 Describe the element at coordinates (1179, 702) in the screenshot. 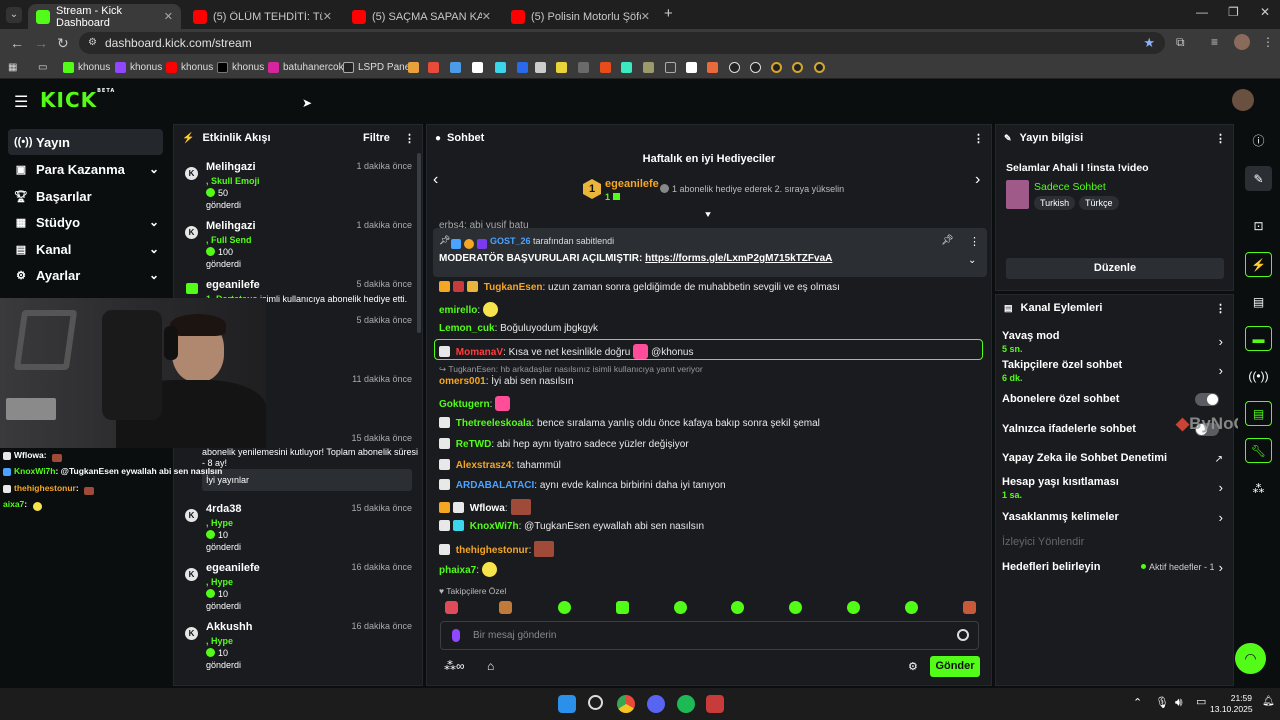

I see `volume-icon: 🔊︎` at that location.